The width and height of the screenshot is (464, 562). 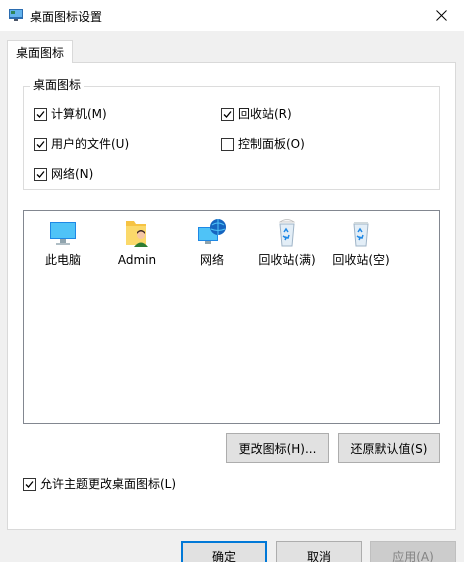 I want to click on icon-label: 回收站(空), so click(x=361, y=260).